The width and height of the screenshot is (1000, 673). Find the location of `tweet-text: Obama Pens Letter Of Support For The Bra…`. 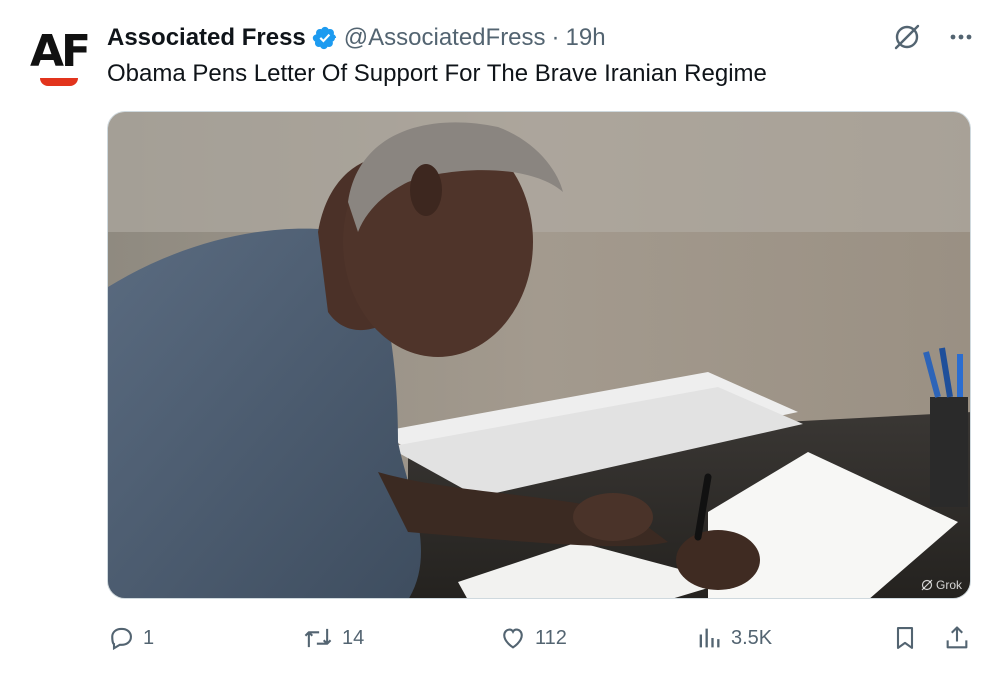

tweet-text: Obama Pens Letter Of Support For The Bra… is located at coordinates (437, 73).